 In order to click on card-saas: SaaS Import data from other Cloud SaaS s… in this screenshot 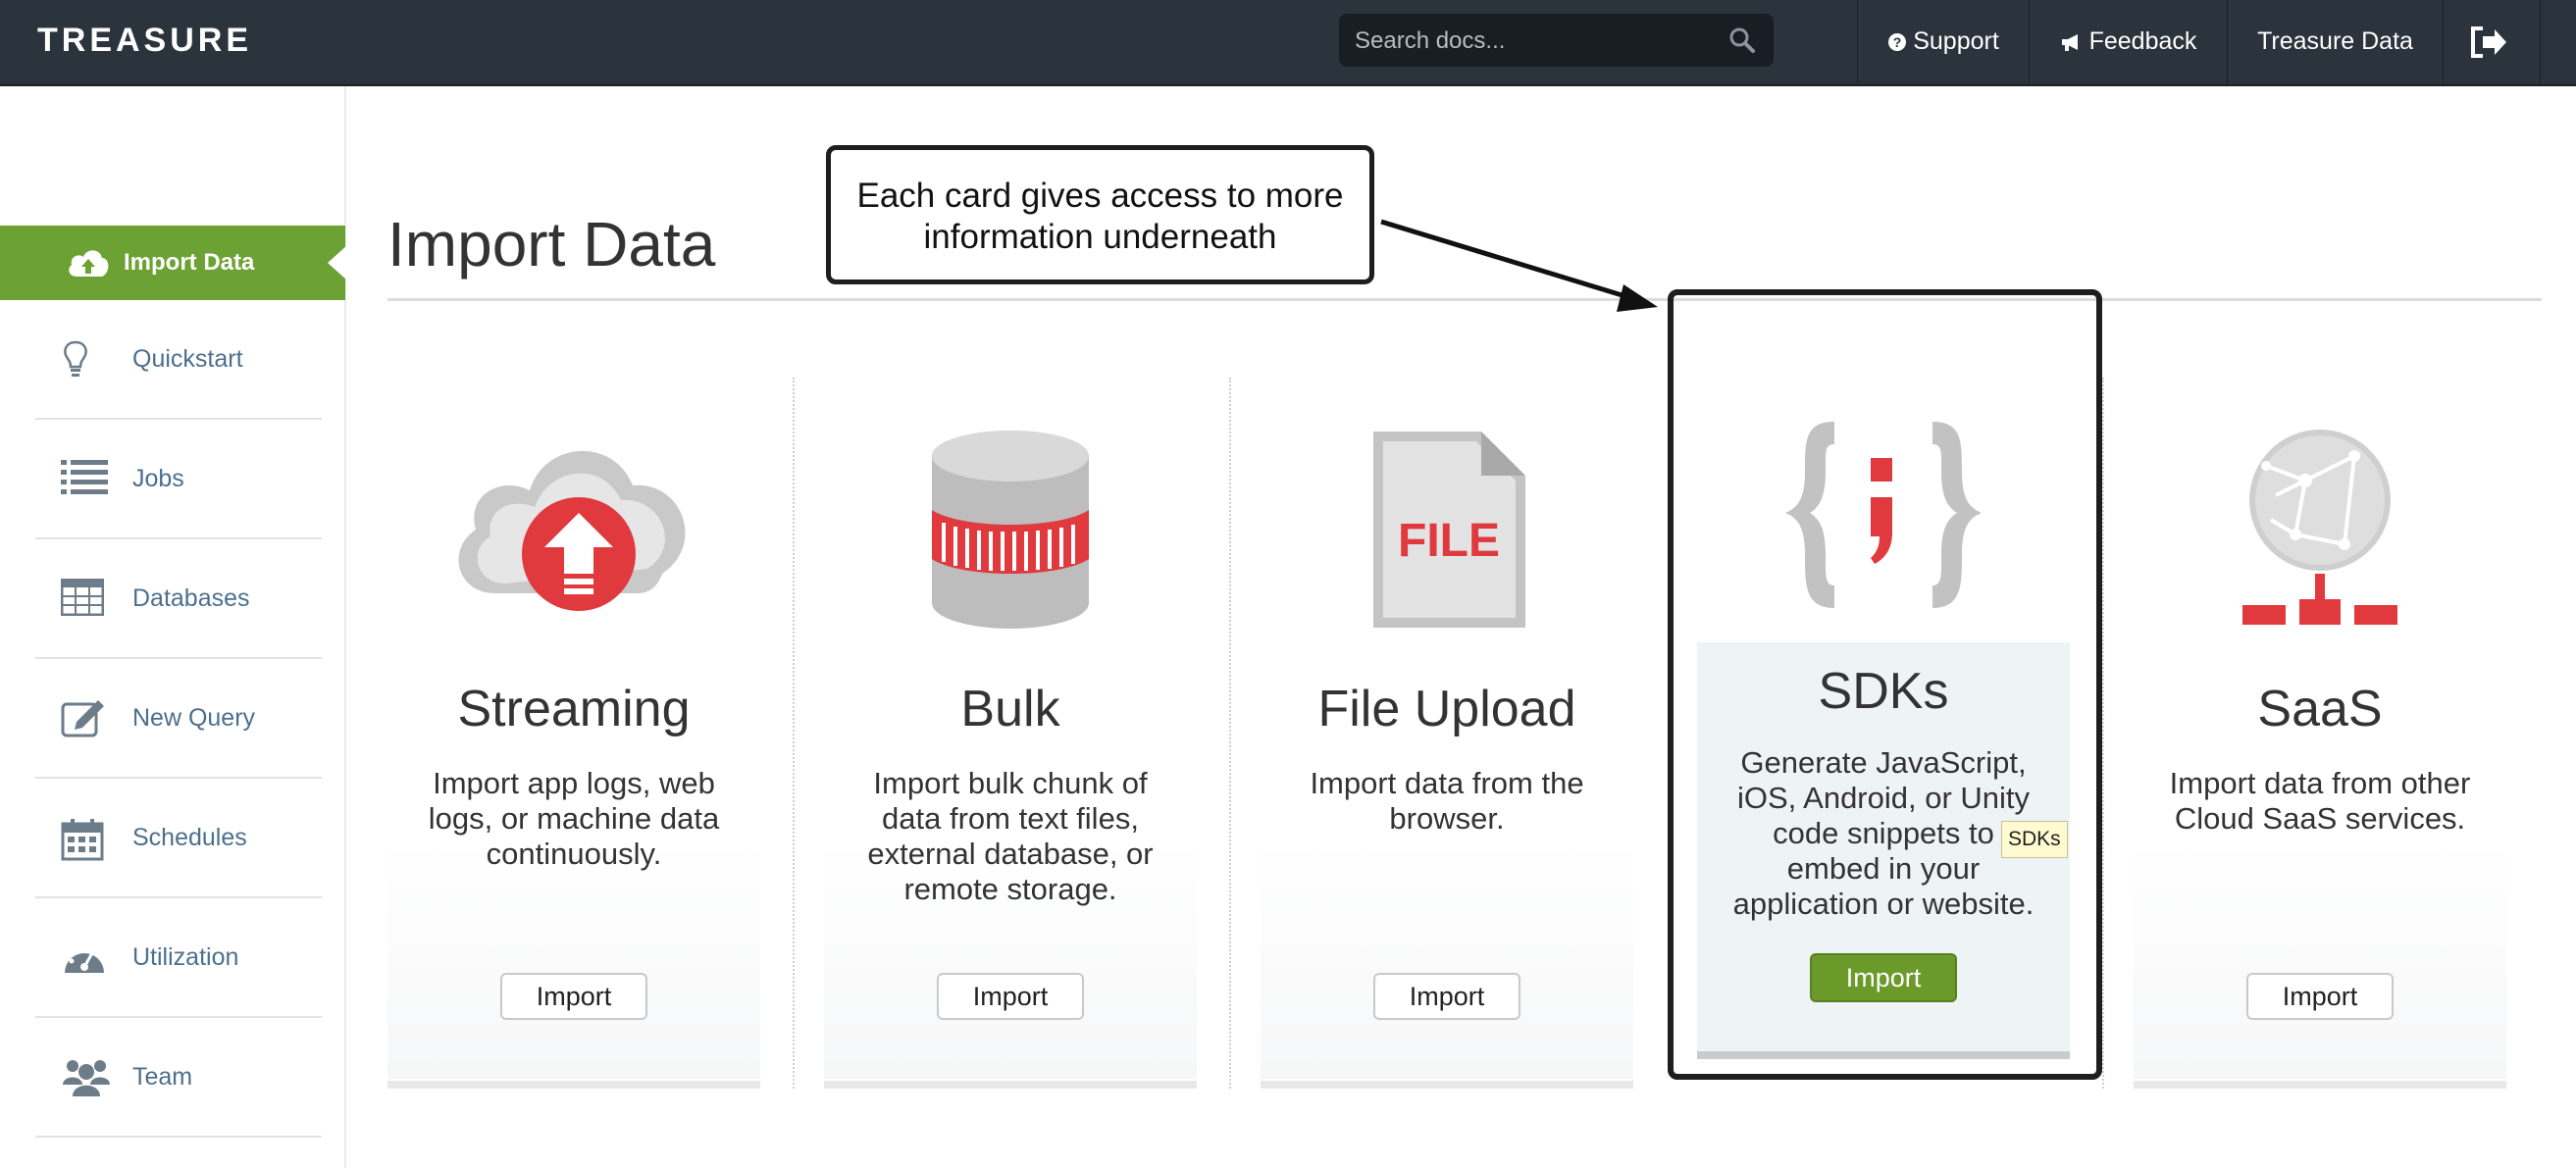, I will do `click(2320, 734)`.